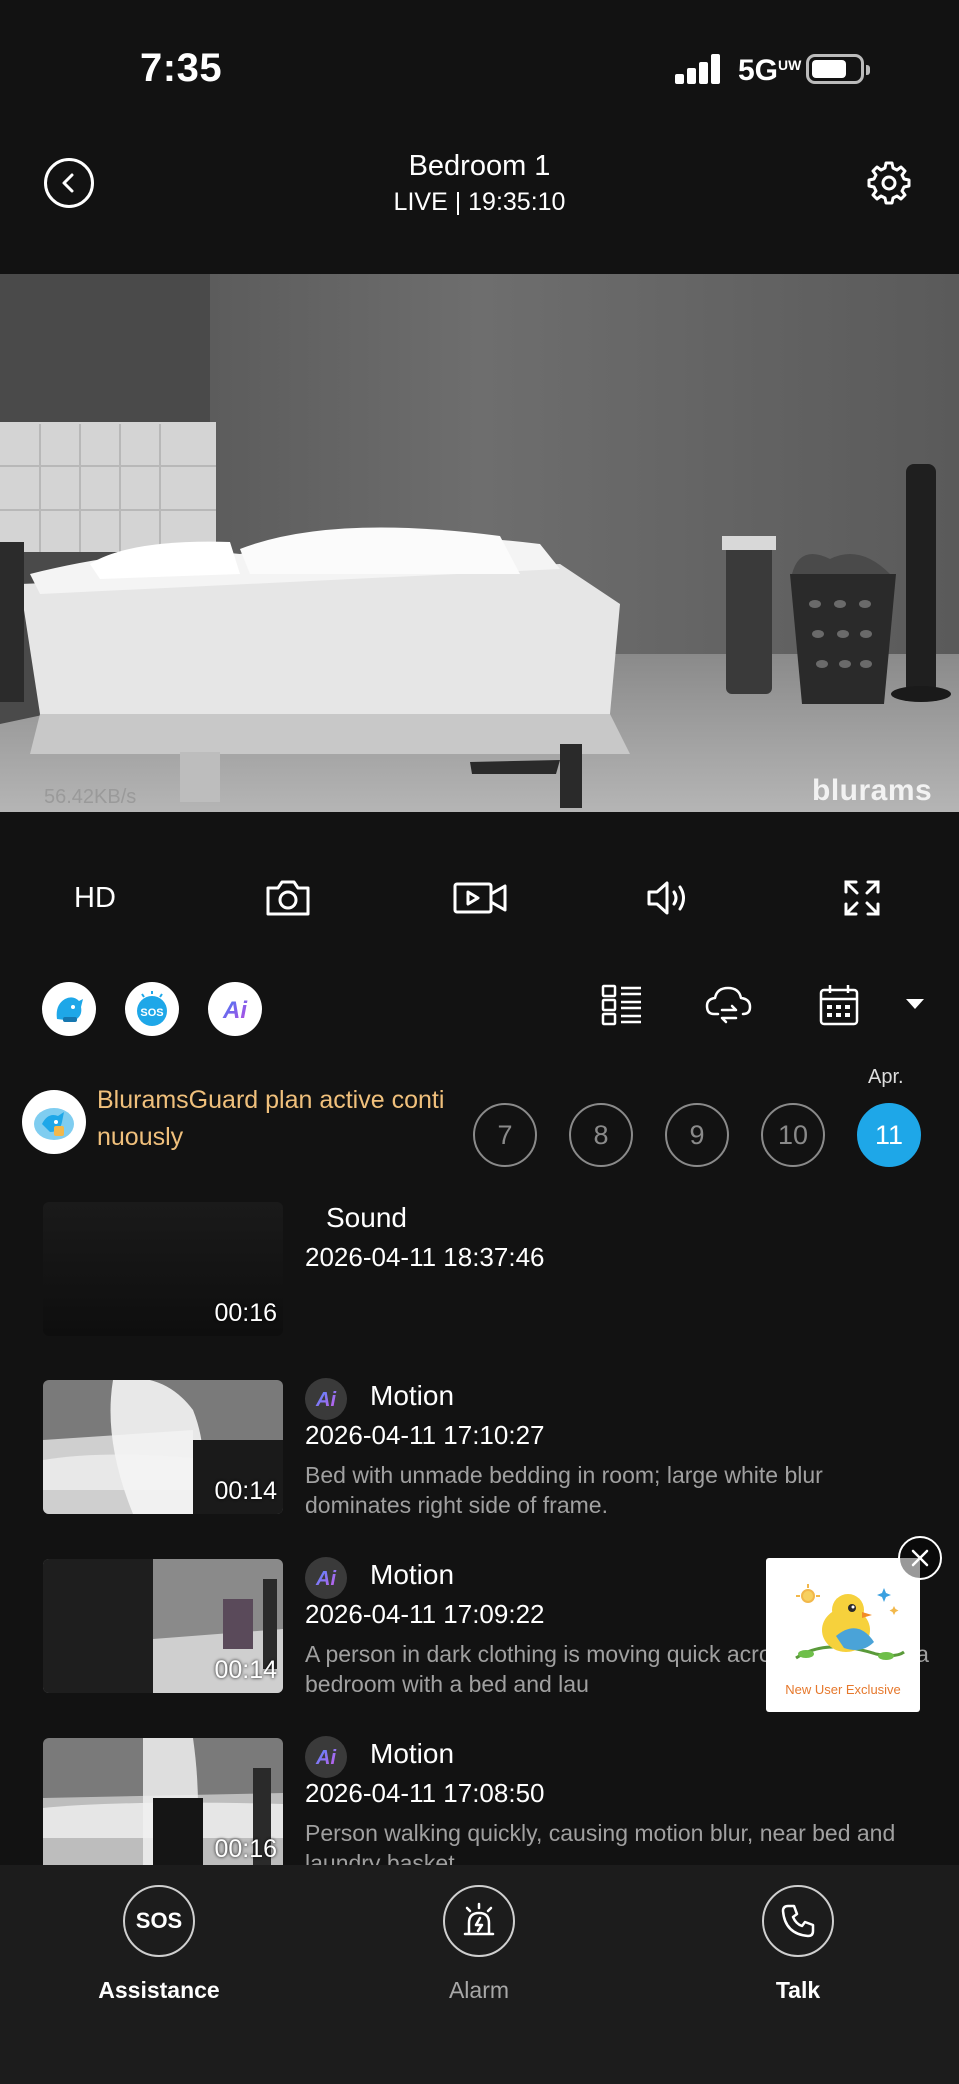  I want to click on status-bar: 7:35 5GUW, so click(479, 70).